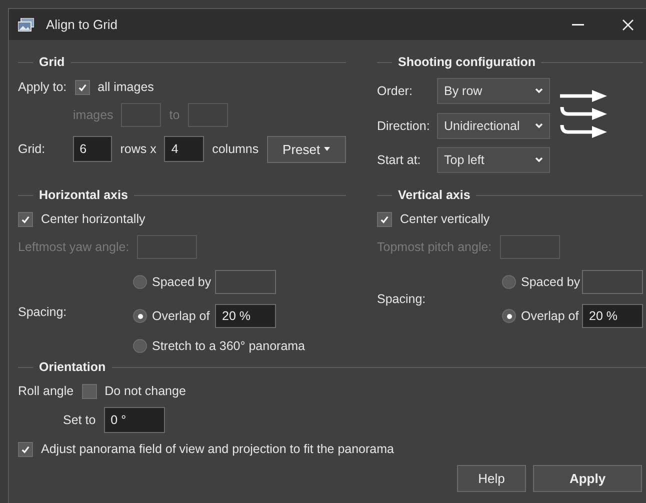 Image resolution: width=646 pixels, height=503 pixels. What do you see at coordinates (445, 219) in the screenshot?
I see `checkbox-label: Center vertically` at bounding box center [445, 219].